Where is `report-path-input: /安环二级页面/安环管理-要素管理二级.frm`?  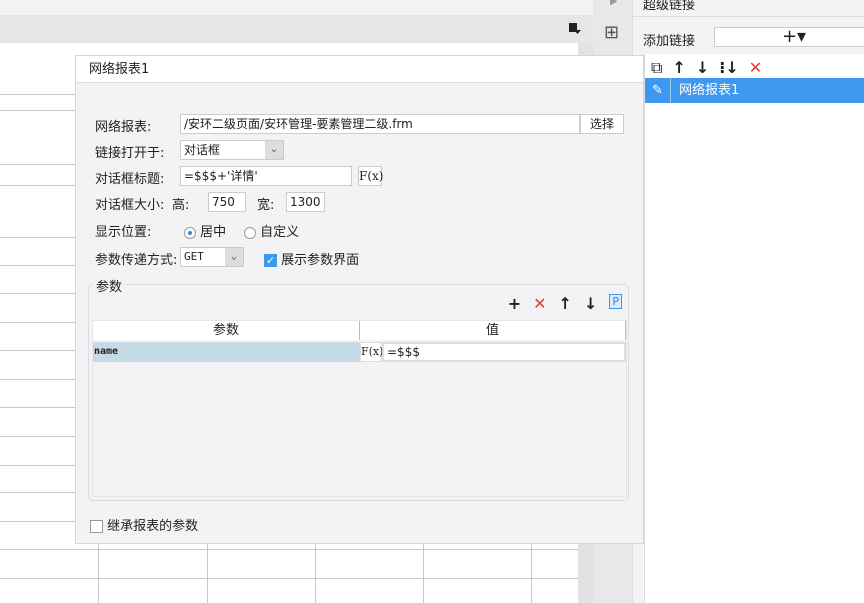 report-path-input: /安环二级页面/安环管理-要素管理二级.frm is located at coordinates (380, 124).